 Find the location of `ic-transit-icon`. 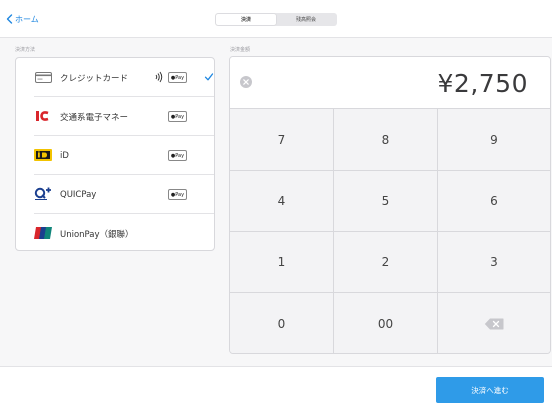

ic-transit-icon is located at coordinates (43, 116).